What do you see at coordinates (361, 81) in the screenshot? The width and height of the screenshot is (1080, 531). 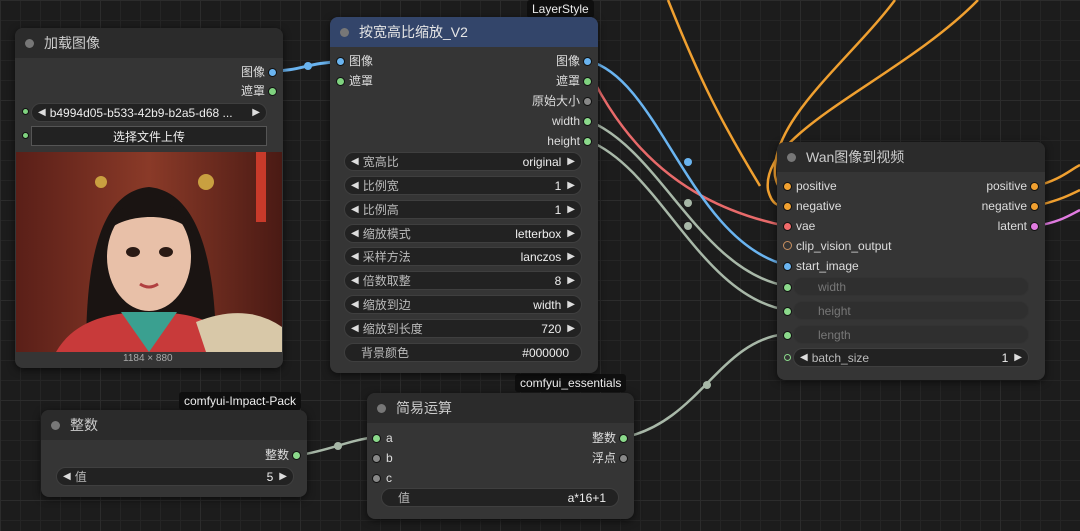 I see `input-mask-label: 遮罩` at bounding box center [361, 81].